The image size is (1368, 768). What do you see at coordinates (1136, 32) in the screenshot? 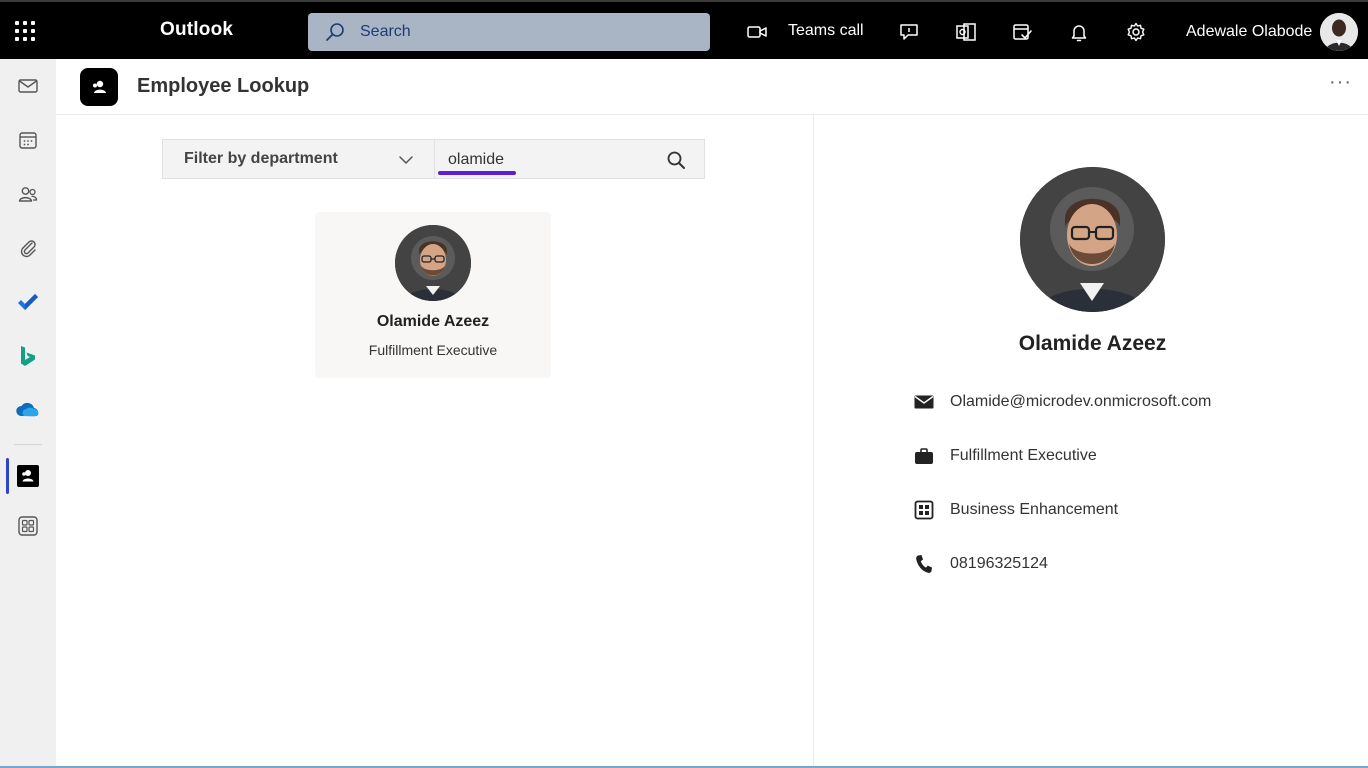
I see `gear-icon` at bounding box center [1136, 32].